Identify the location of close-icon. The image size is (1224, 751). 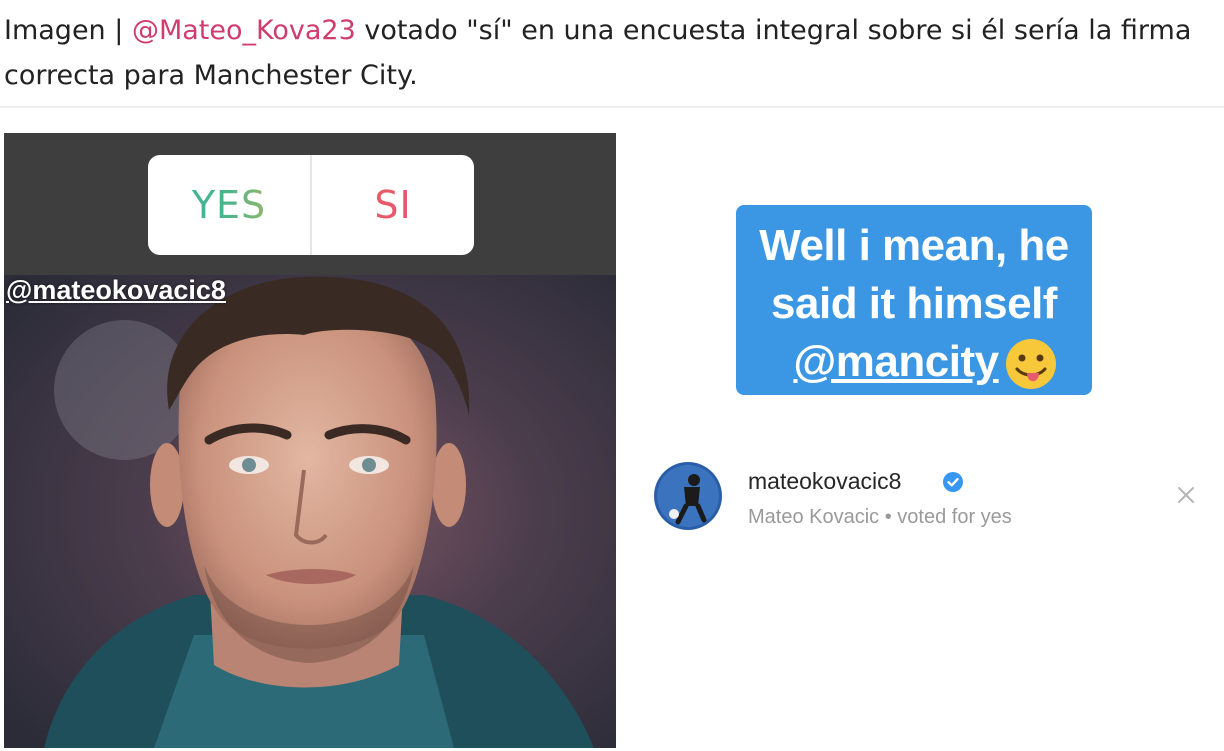
(1186, 495).